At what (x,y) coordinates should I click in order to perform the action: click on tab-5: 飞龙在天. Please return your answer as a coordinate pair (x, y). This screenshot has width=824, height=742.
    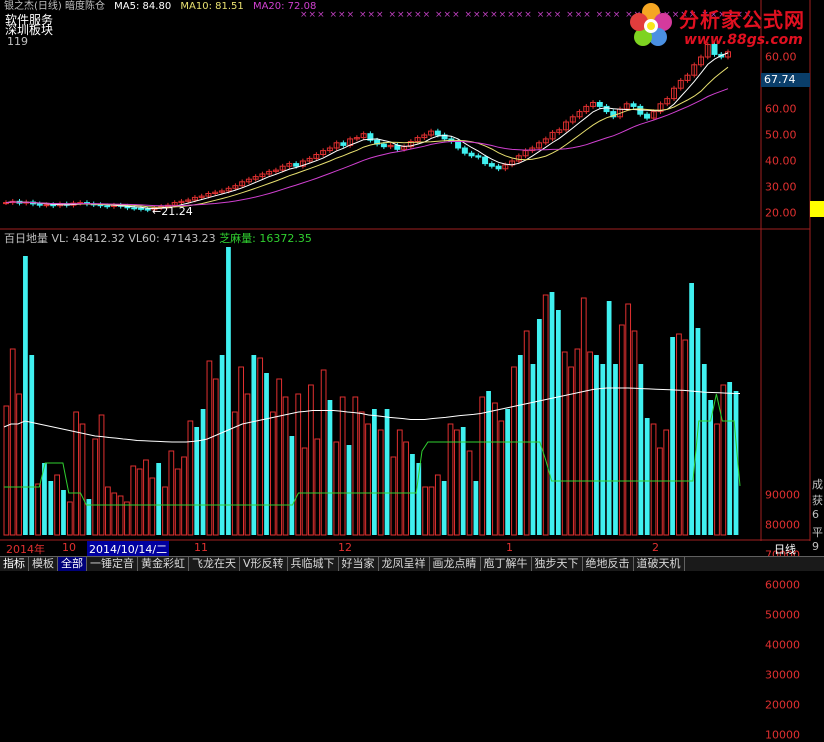
    Looking at the image, I should click on (214, 564).